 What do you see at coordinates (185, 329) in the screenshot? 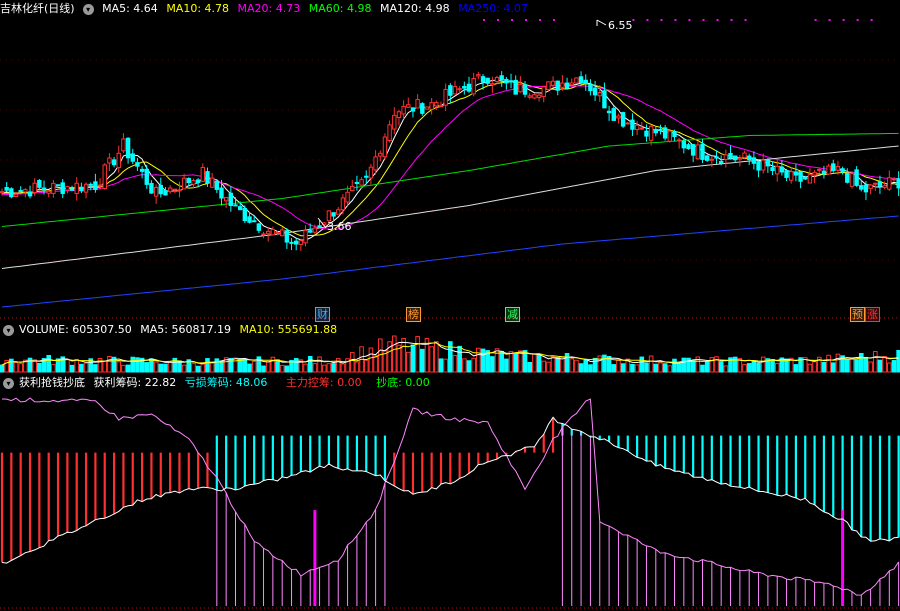
I see `vol-ma5-value: MA5: 560817.19` at bounding box center [185, 329].